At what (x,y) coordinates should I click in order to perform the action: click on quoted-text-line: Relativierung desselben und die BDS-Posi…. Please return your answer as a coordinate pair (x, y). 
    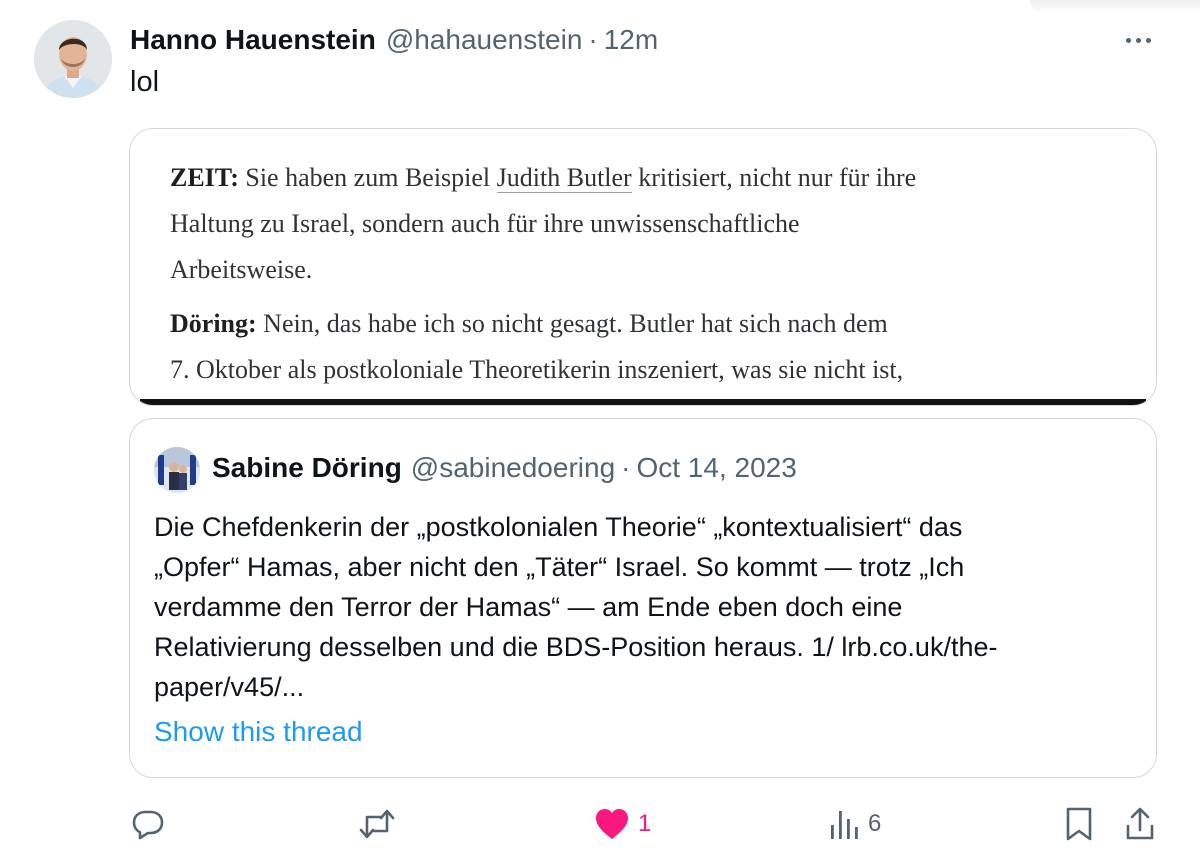
    Looking at the image, I should click on (576, 647).